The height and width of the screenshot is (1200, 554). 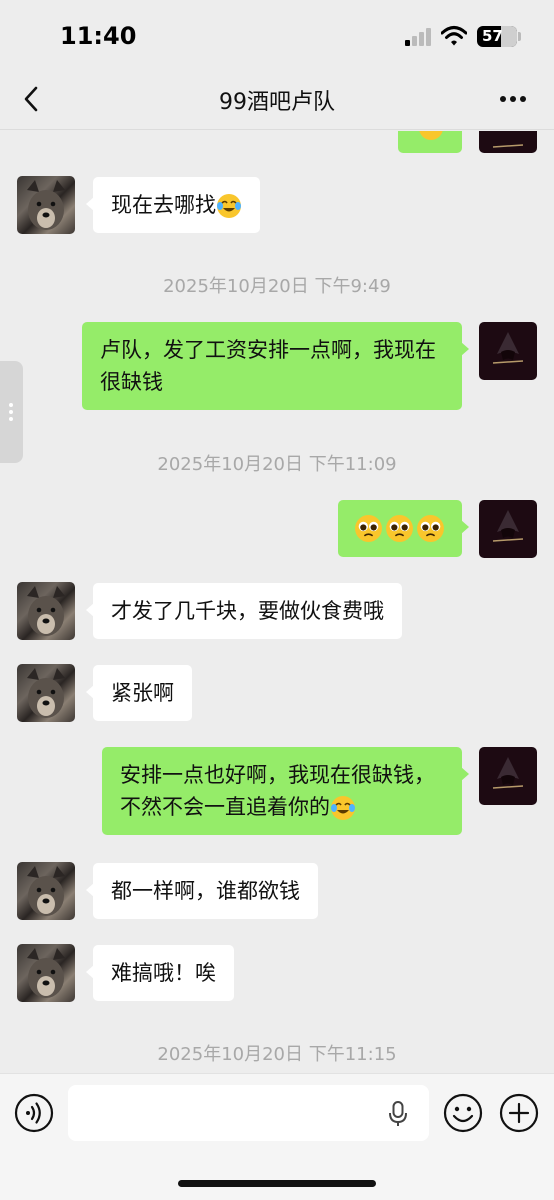 What do you see at coordinates (11, 412) in the screenshot?
I see `floating-side-handle` at bounding box center [11, 412].